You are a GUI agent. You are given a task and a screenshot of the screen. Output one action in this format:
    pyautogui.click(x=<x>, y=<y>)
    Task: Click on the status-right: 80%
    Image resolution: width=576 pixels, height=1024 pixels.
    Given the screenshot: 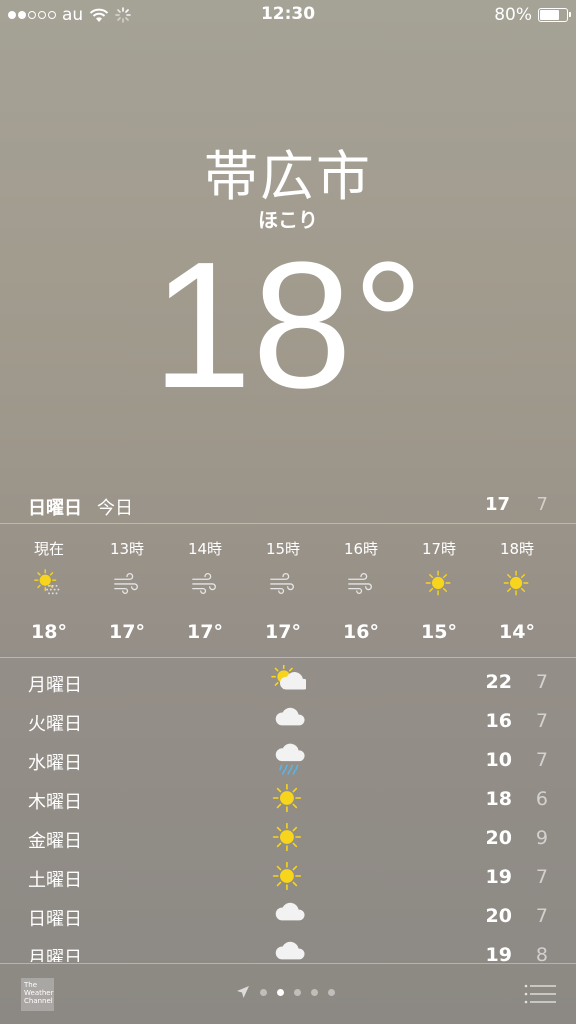 What is the action you would take?
    pyautogui.click(x=532, y=15)
    